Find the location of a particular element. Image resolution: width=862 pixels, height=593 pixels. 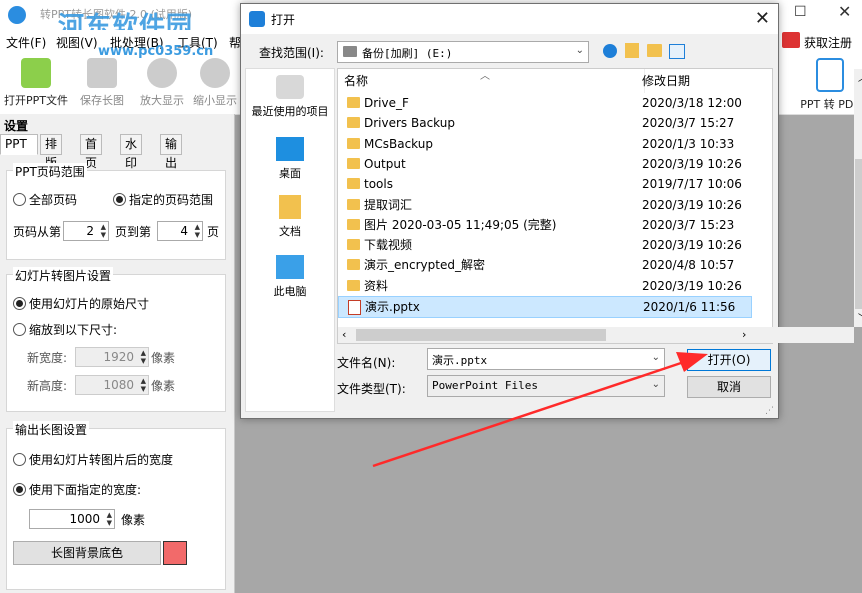

place-documents: 文档 is located at coordinates (290, 217).